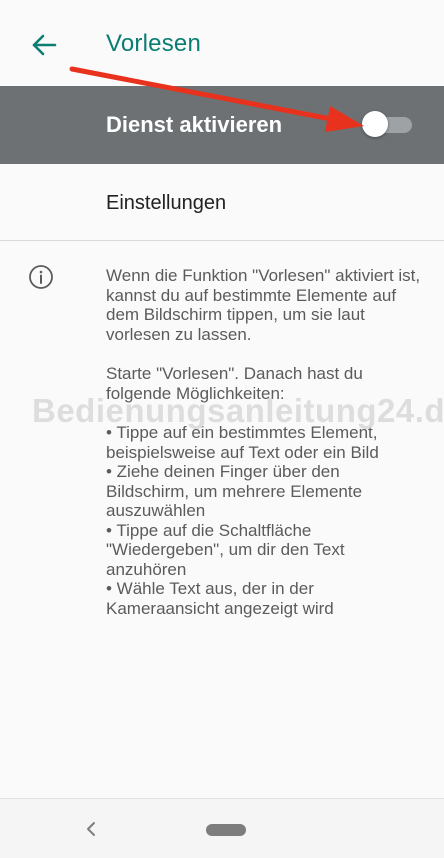 The width and height of the screenshot is (444, 858). I want to click on service-toggle-row: Dienst aktivieren, so click(222, 125).